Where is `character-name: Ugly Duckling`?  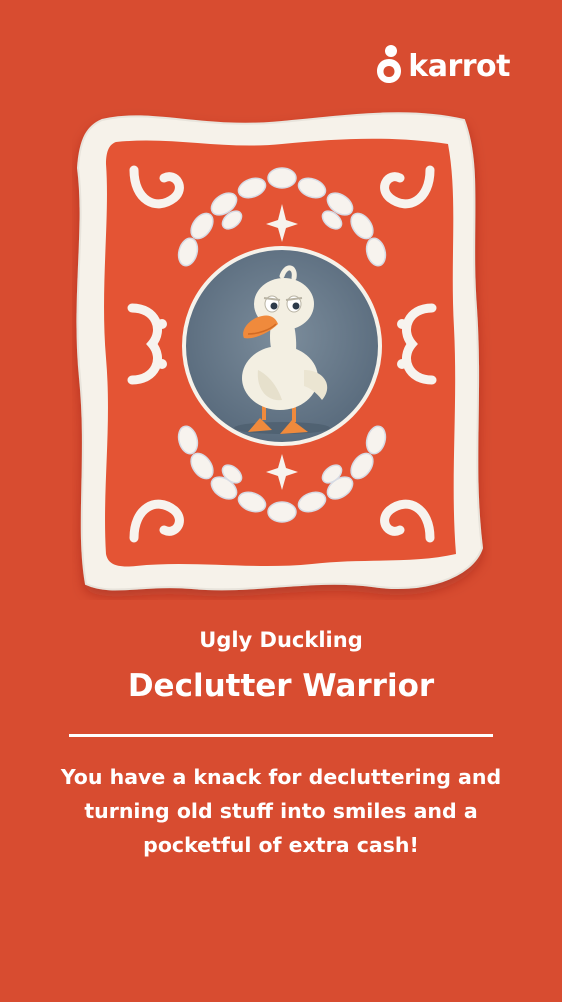 character-name: Ugly Duckling is located at coordinates (281, 640).